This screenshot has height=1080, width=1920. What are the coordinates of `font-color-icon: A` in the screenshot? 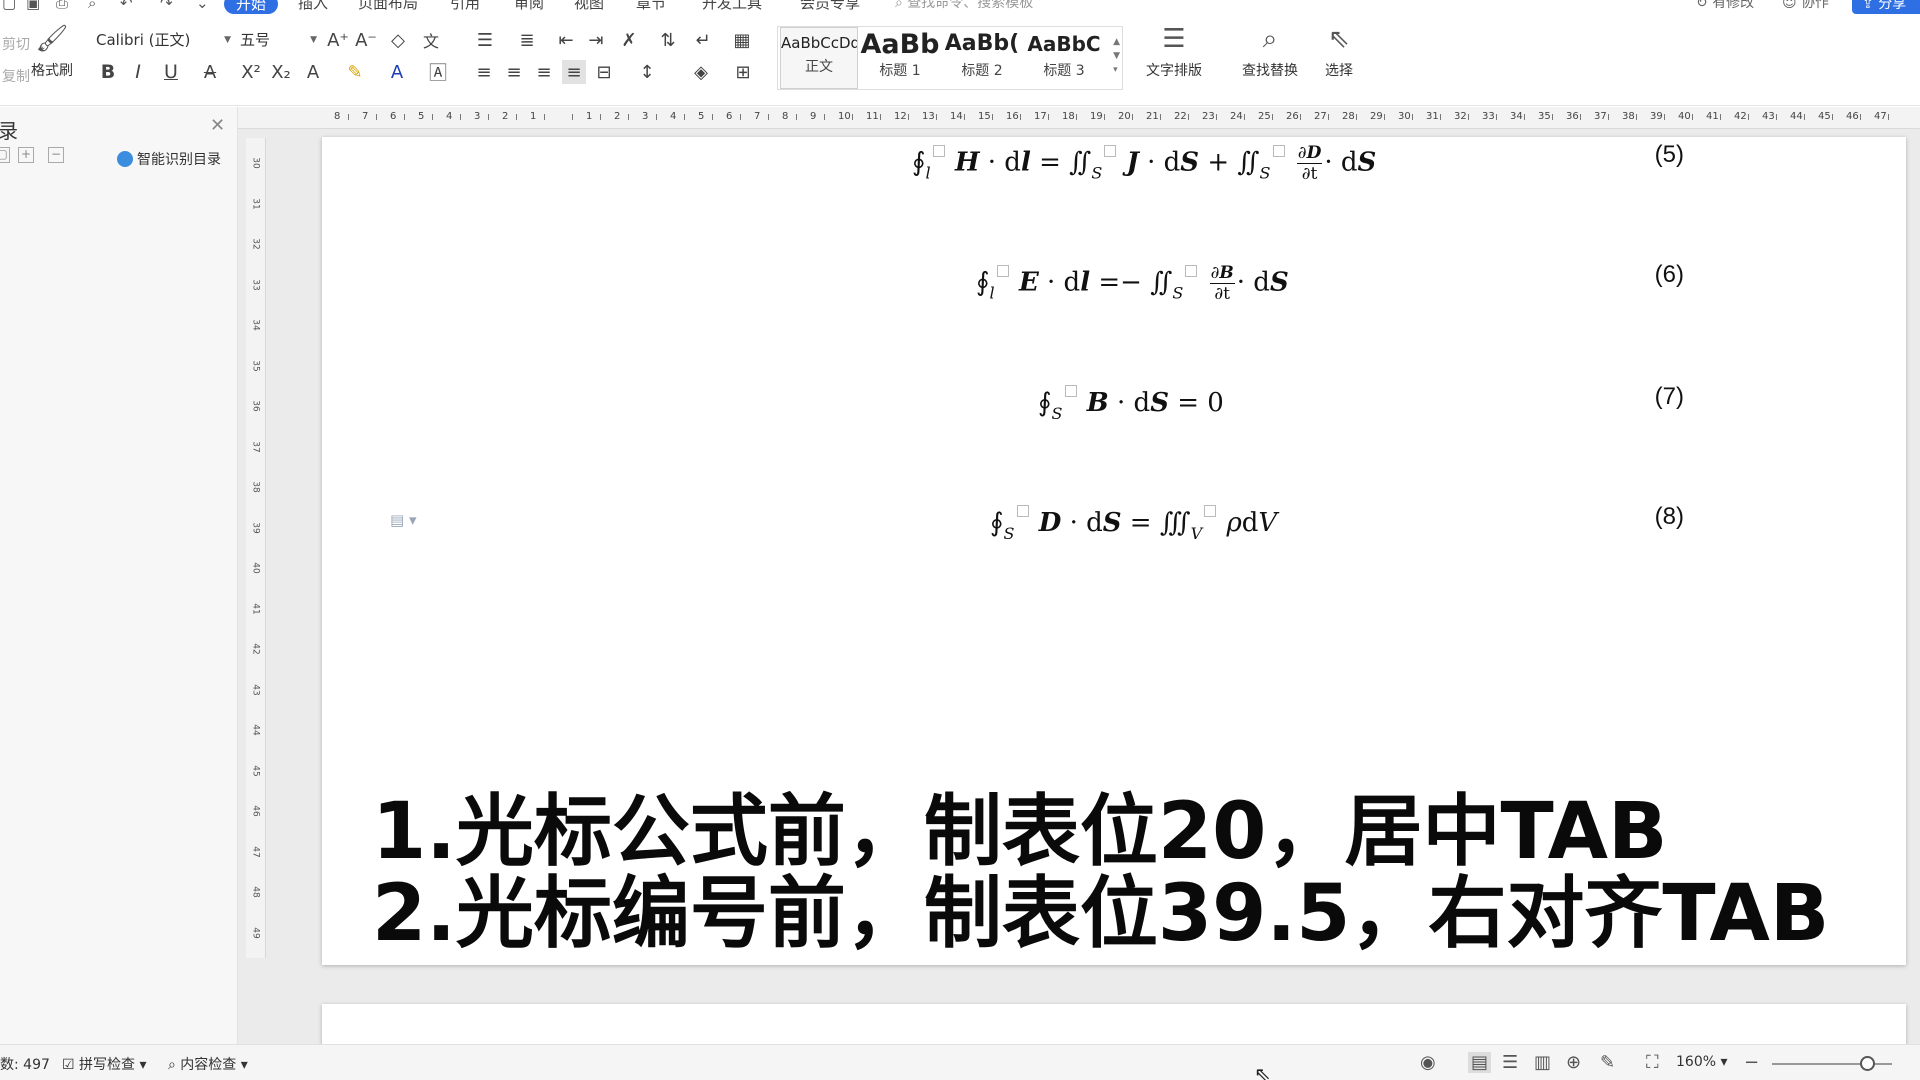 It's located at (397, 72).